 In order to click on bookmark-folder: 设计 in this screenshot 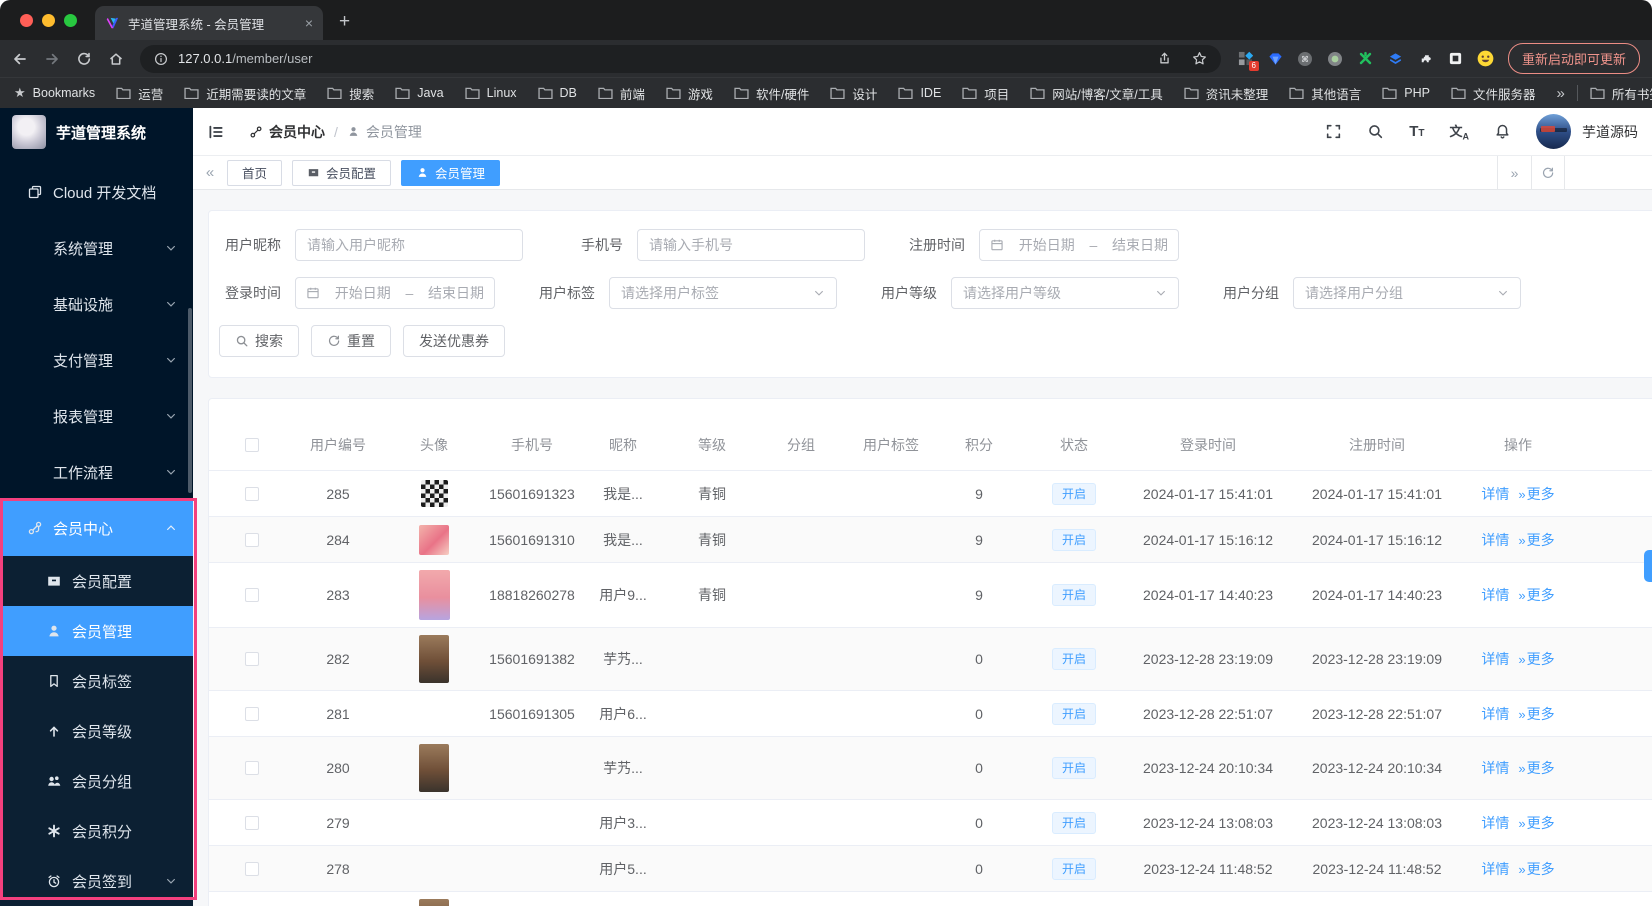, I will do `click(853, 93)`.